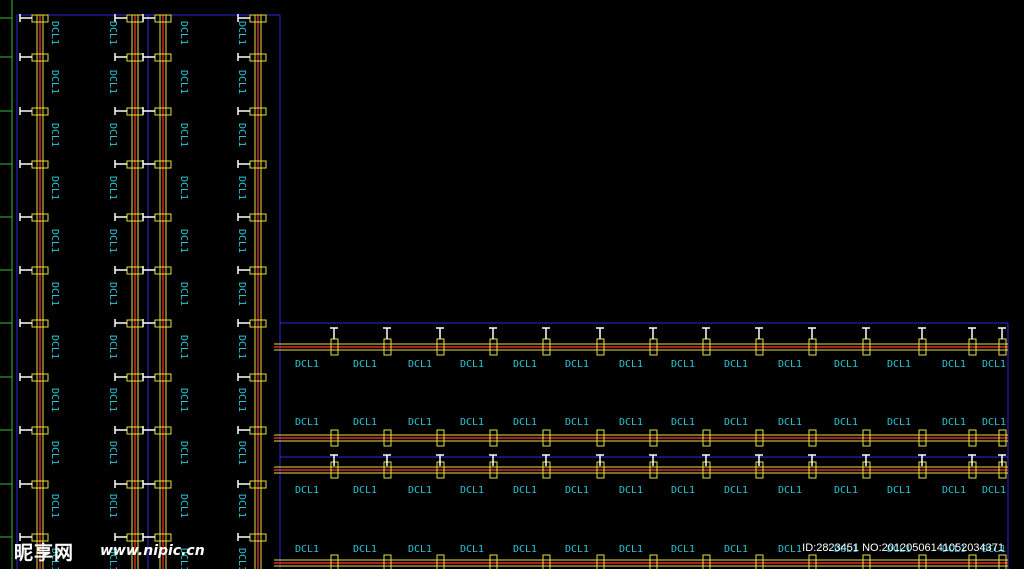  What do you see at coordinates (44, 553) in the screenshot?
I see `watermark-logo: 昵享网` at bounding box center [44, 553].